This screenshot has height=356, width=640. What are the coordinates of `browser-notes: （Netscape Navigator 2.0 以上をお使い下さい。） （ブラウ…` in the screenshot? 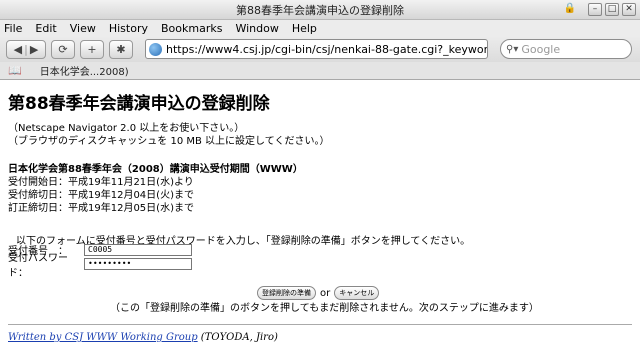 It's located at (168, 135).